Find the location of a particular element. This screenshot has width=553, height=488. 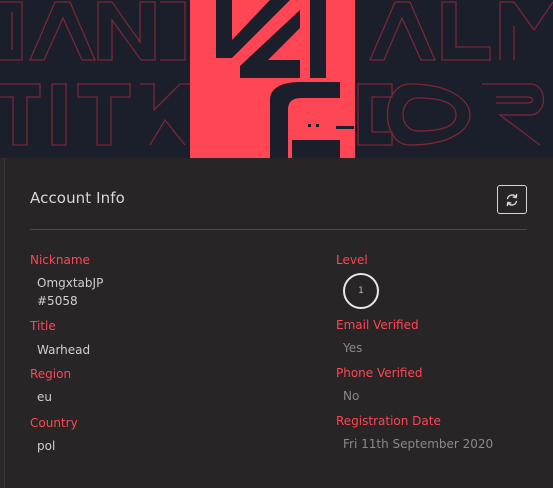

refresh-button is located at coordinates (512, 199).